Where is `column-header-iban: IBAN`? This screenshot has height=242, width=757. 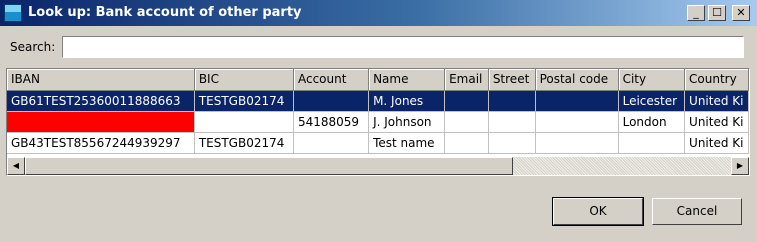
column-header-iban: IBAN is located at coordinates (101, 80).